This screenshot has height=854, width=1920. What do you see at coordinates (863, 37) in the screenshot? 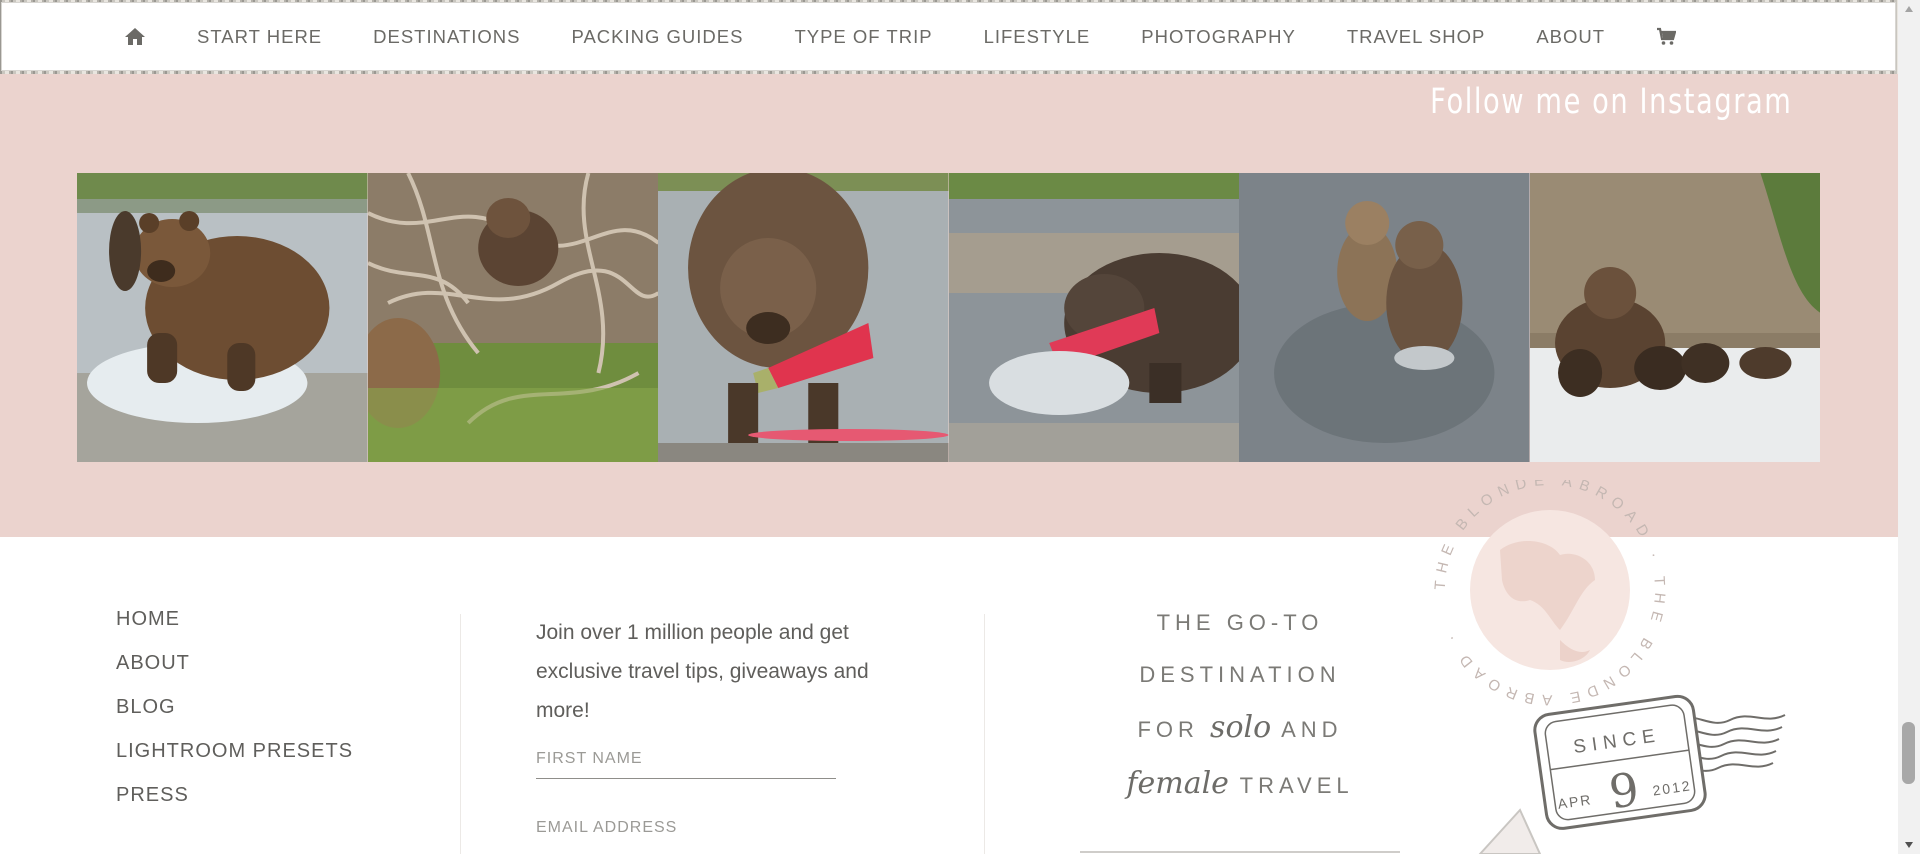
I see `nav-type-of-trip: TYPE OF TRIP` at bounding box center [863, 37].